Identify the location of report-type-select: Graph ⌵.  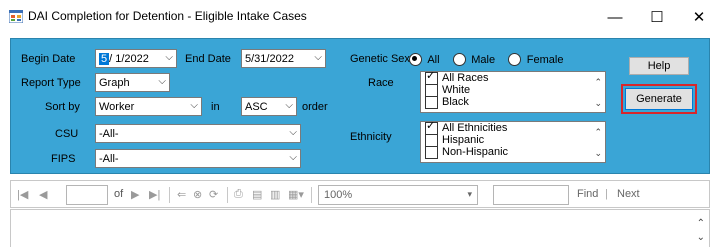
(132, 82).